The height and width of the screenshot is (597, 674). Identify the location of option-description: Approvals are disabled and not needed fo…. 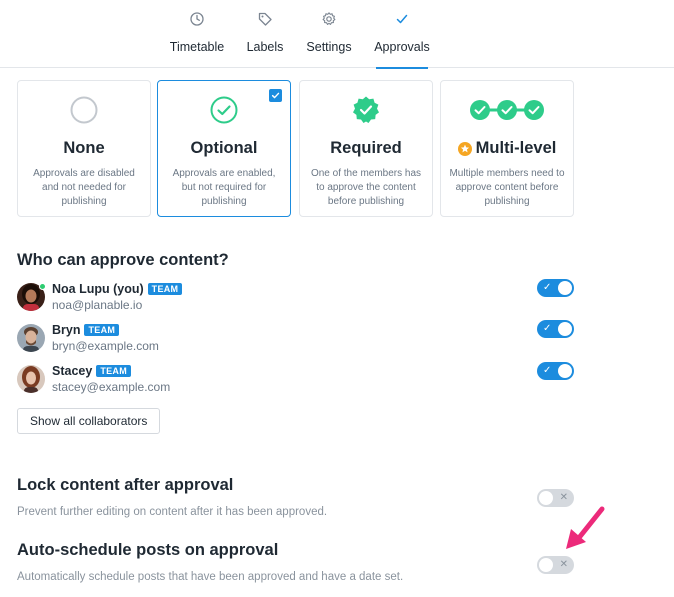
(84, 187).